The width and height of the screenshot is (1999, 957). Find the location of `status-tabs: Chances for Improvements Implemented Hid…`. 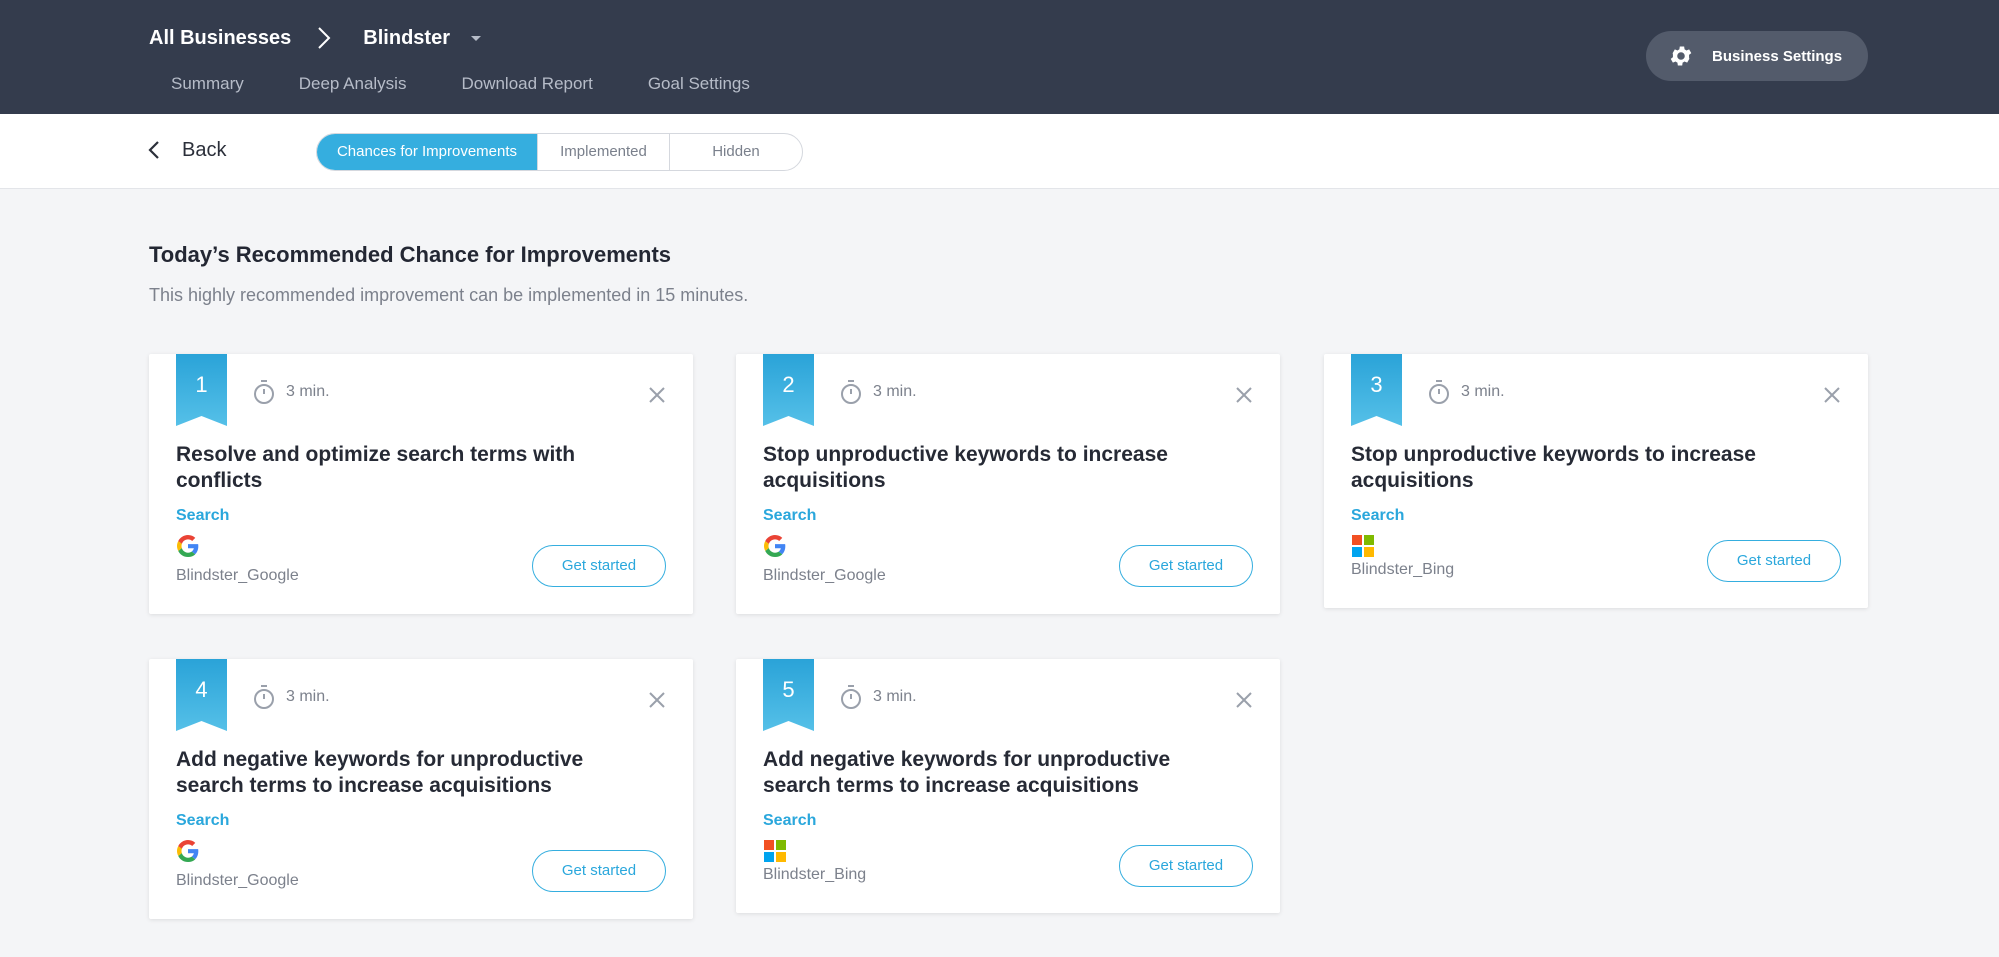

status-tabs: Chances for Improvements Implemented Hid… is located at coordinates (559, 152).